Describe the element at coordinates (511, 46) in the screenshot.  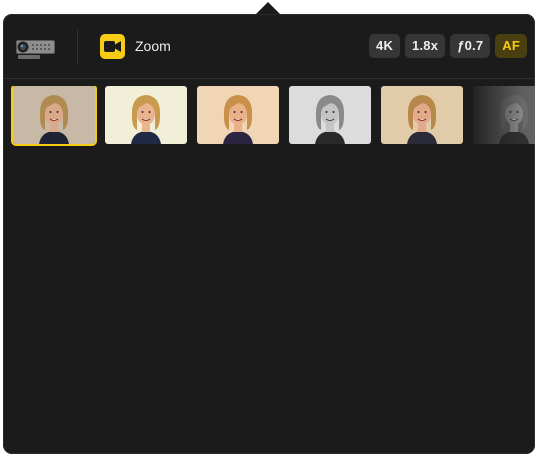
I see `autofocus-badge: AF` at that location.